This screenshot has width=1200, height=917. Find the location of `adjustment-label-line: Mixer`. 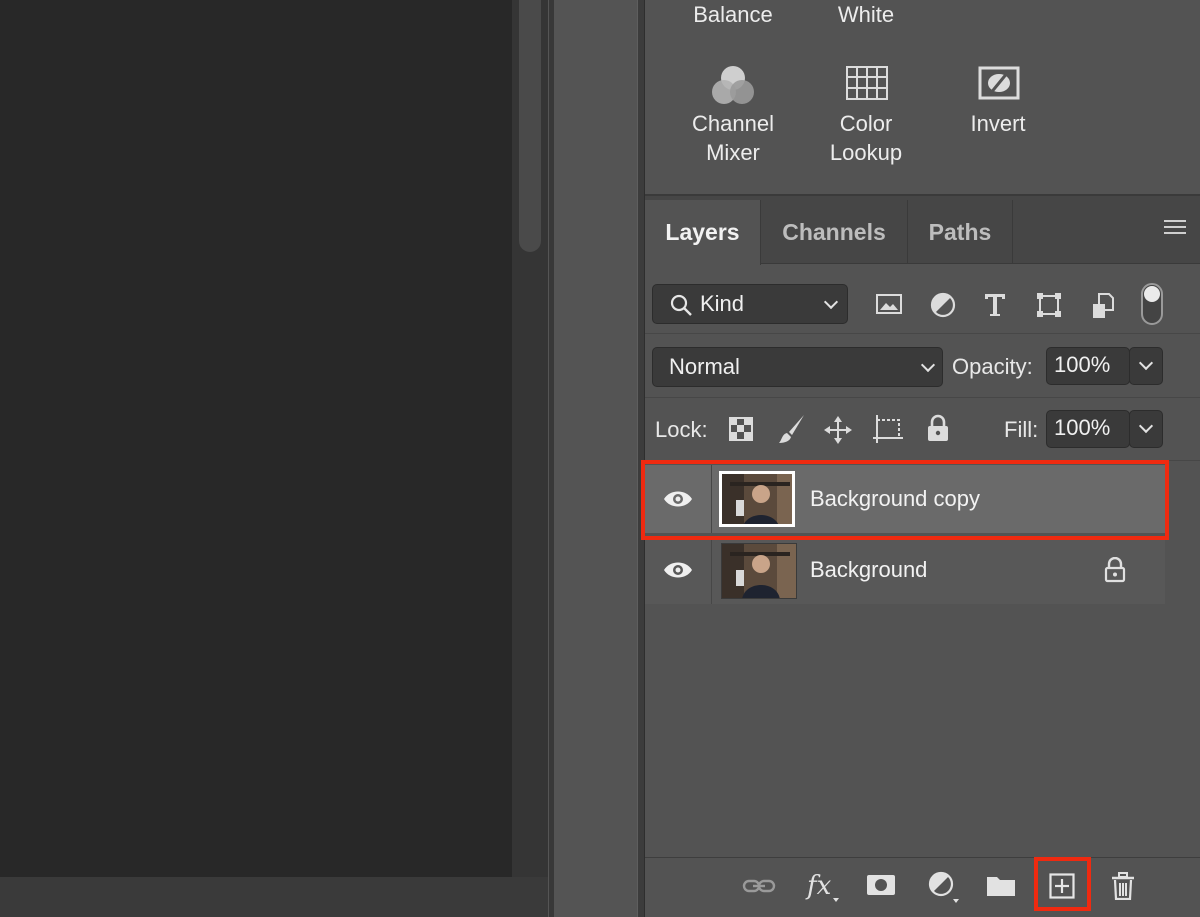

adjustment-label-line: Mixer is located at coordinates (733, 152).